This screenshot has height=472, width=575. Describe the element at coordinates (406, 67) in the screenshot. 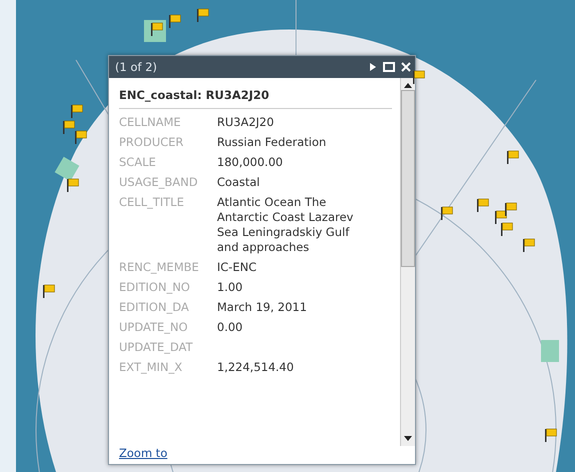

I see `close-icon` at that location.